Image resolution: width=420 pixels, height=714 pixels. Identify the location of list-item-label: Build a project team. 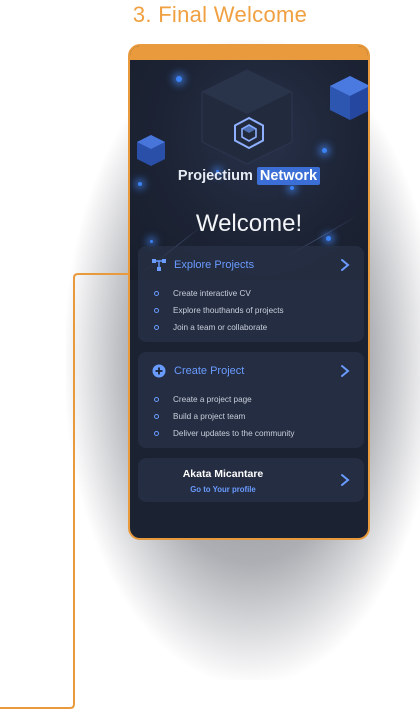
(209, 416).